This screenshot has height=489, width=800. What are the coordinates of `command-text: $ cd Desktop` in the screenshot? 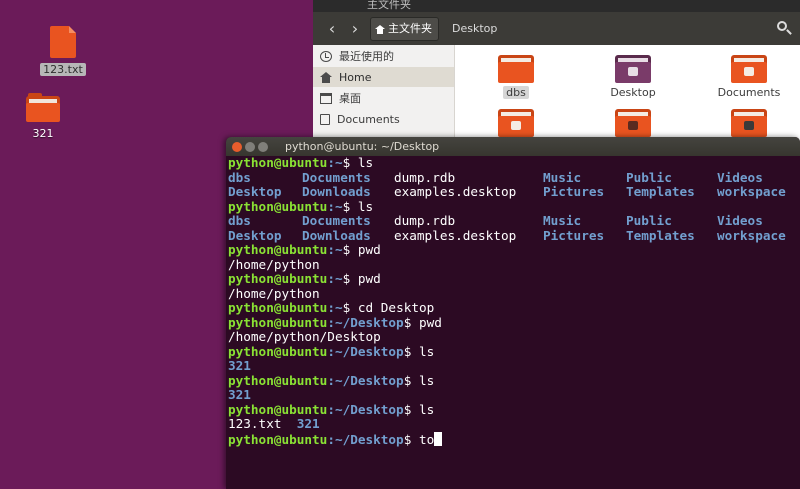 It's located at (388, 307).